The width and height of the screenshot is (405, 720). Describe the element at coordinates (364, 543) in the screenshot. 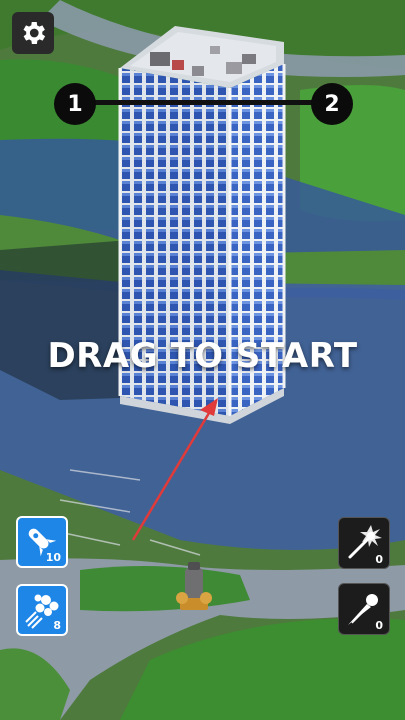

I see `fire-wand-button: 0` at that location.